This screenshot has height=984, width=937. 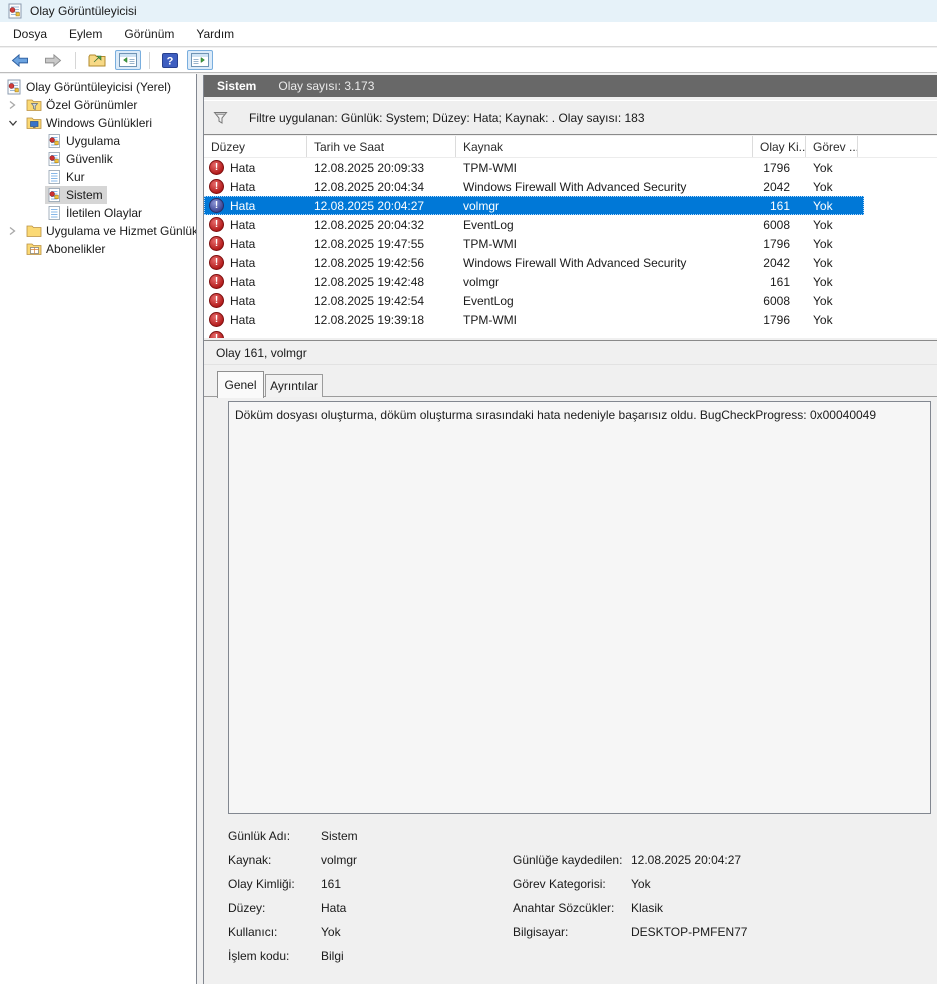 What do you see at coordinates (84, 195) in the screenshot?
I see `tree-item-label: Sistem` at bounding box center [84, 195].